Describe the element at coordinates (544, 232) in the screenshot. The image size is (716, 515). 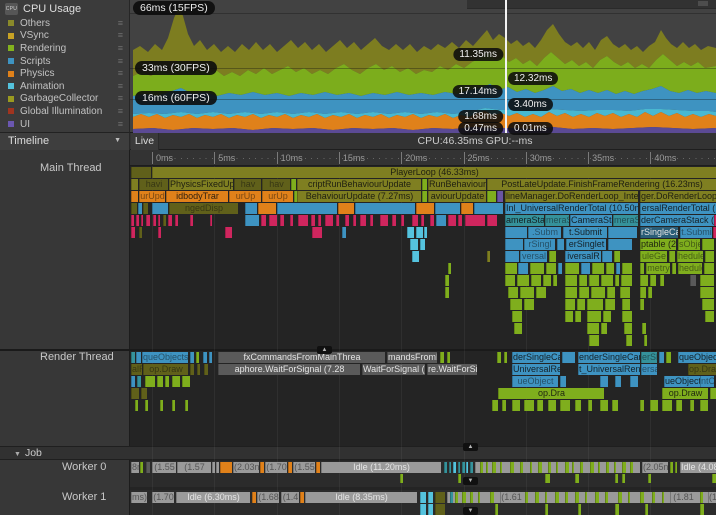
I see `timeline-bar: .Subm` at that location.